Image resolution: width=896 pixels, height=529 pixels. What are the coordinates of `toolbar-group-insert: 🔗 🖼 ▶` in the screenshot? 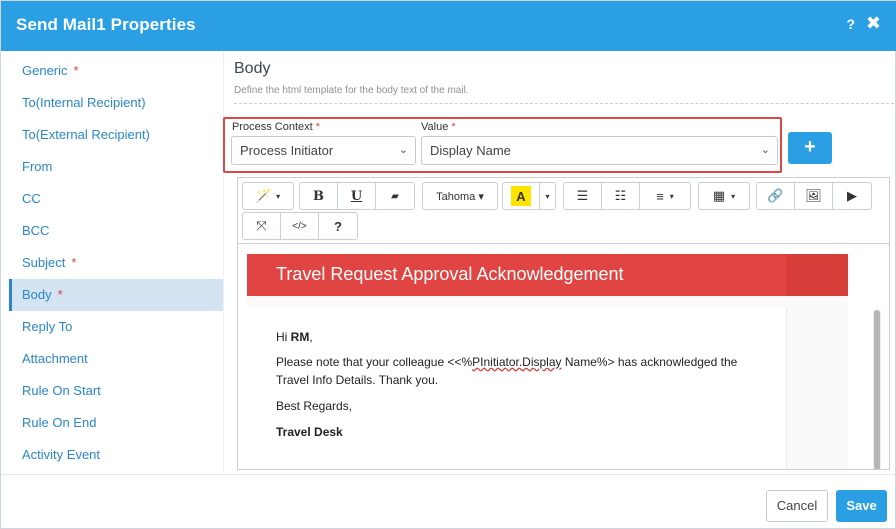 It's located at (814, 196).